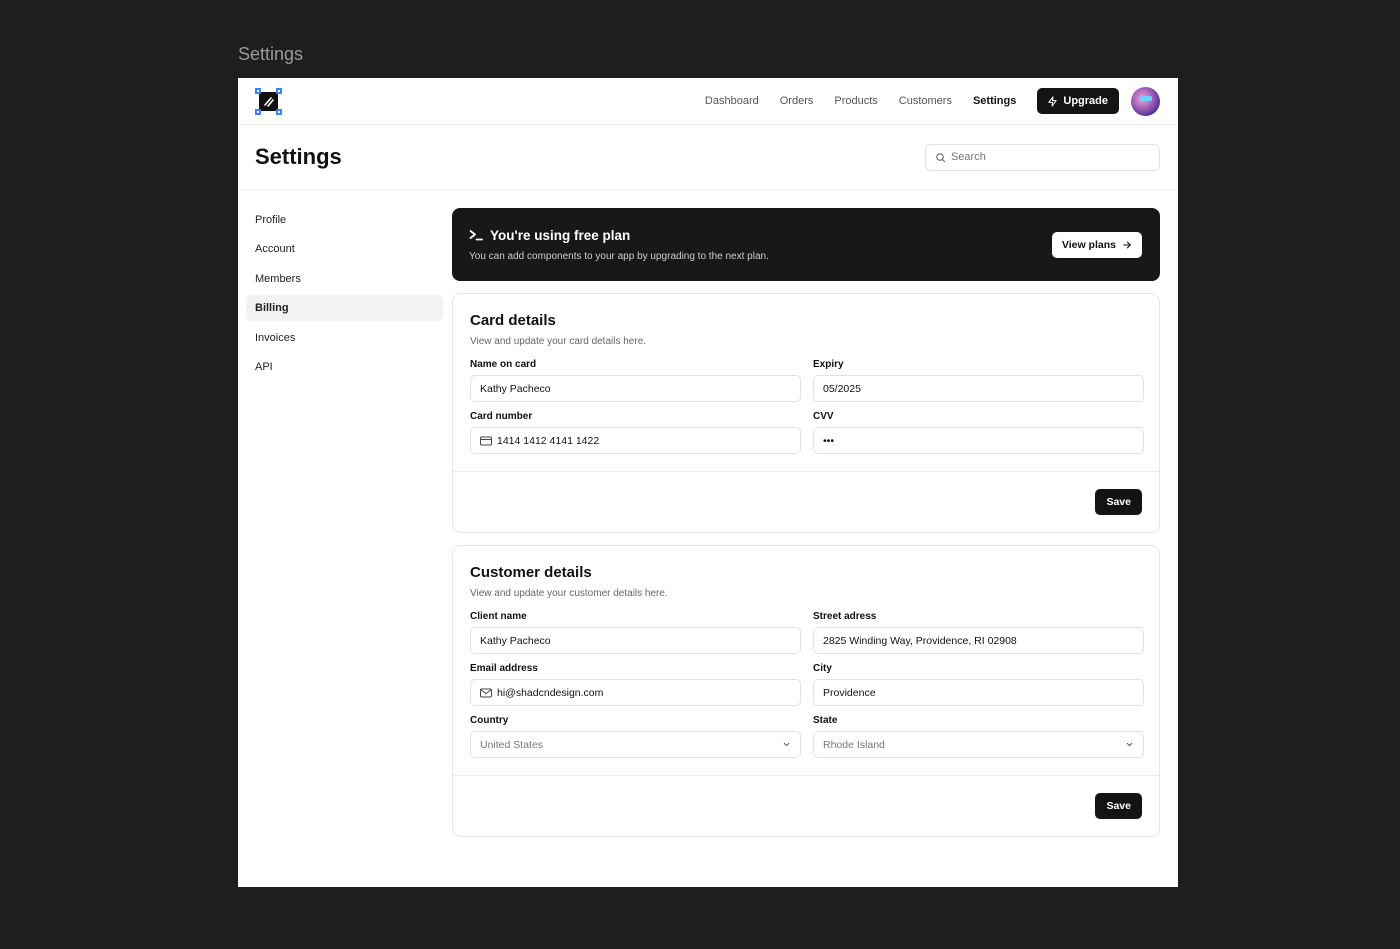 The width and height of the screenshot is (1400, 949). I want to click on country-value: United States, so click(512, 744).